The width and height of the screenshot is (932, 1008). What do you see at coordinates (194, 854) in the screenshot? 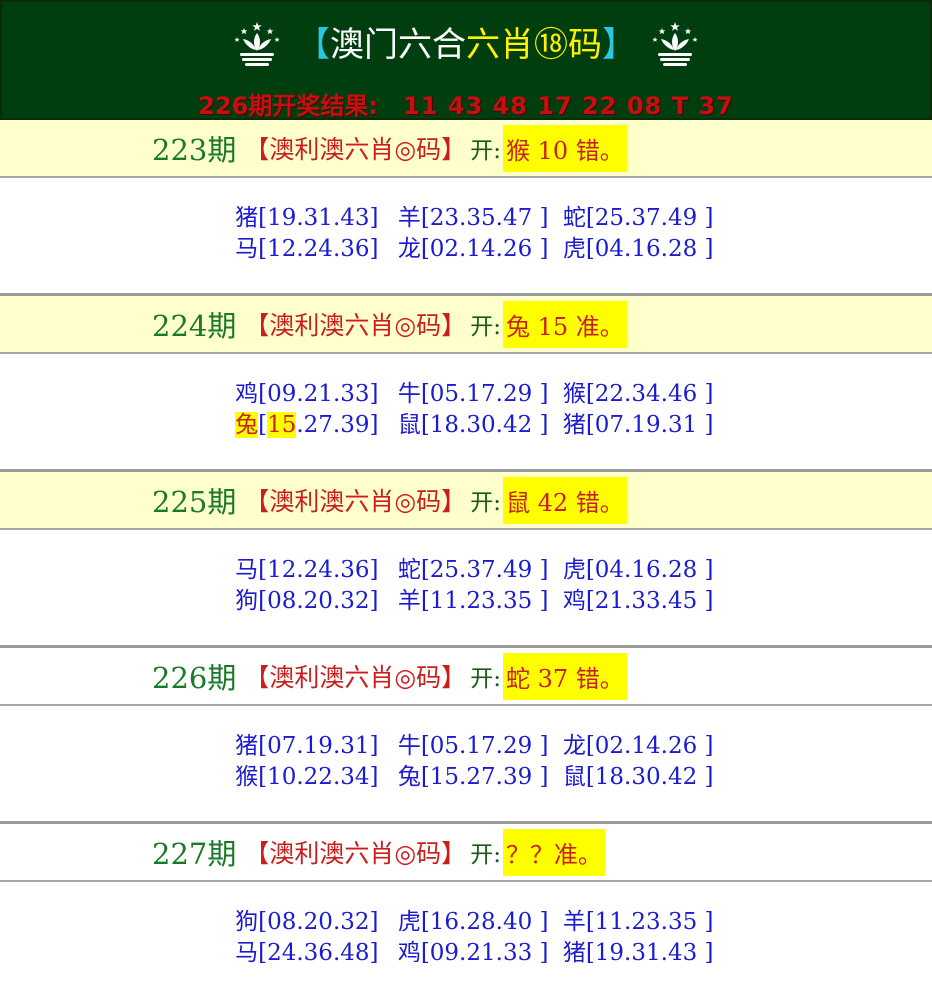
I see `issue-number: 227期` at bounding box center [194, 854].